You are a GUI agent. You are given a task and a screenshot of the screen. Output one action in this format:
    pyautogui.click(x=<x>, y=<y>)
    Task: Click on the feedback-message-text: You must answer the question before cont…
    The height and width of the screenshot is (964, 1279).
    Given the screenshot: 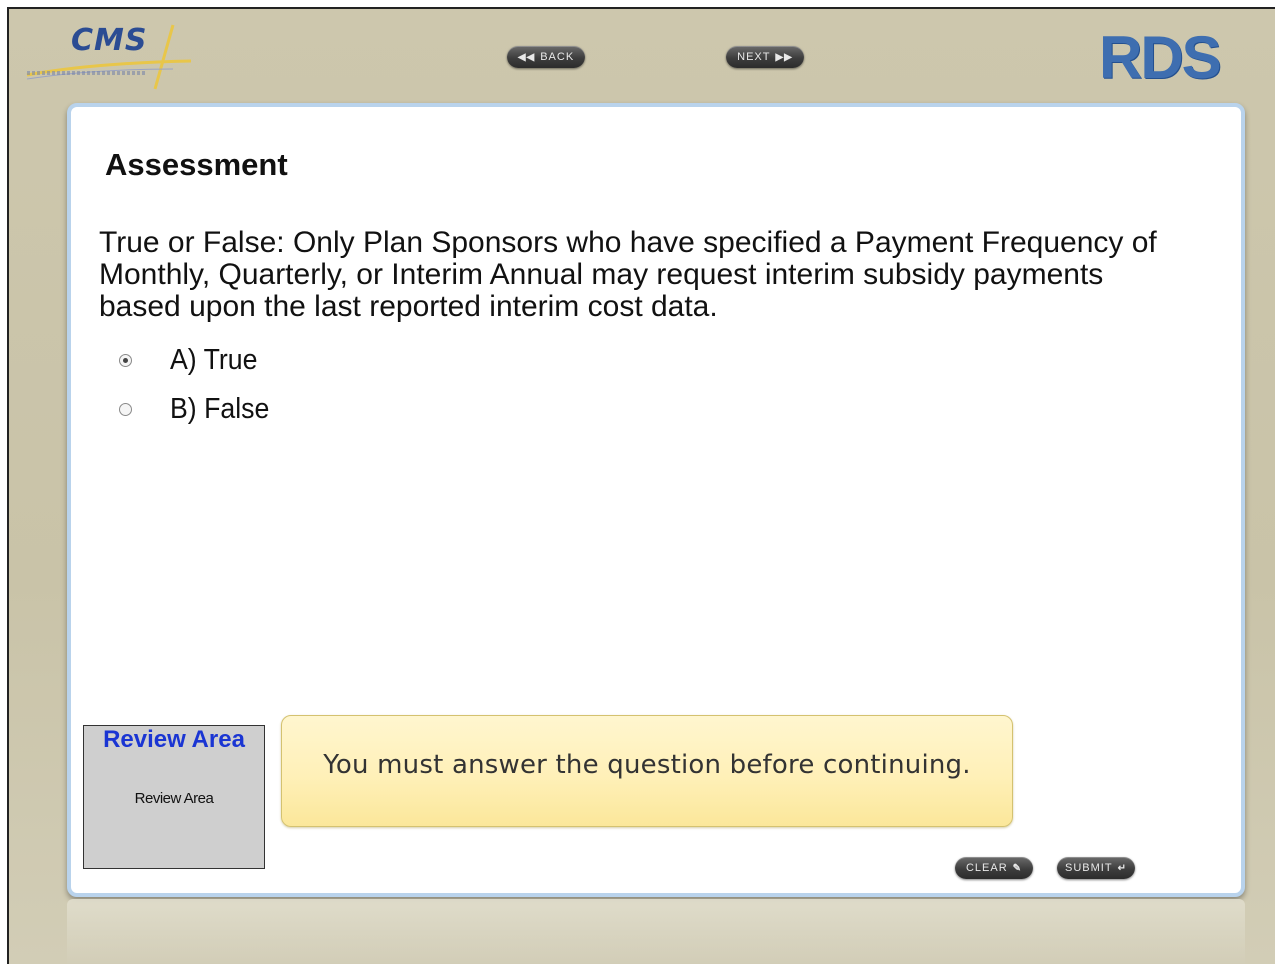 What is the action you would take?
    pyautogui.click(x=647, y=765)
    